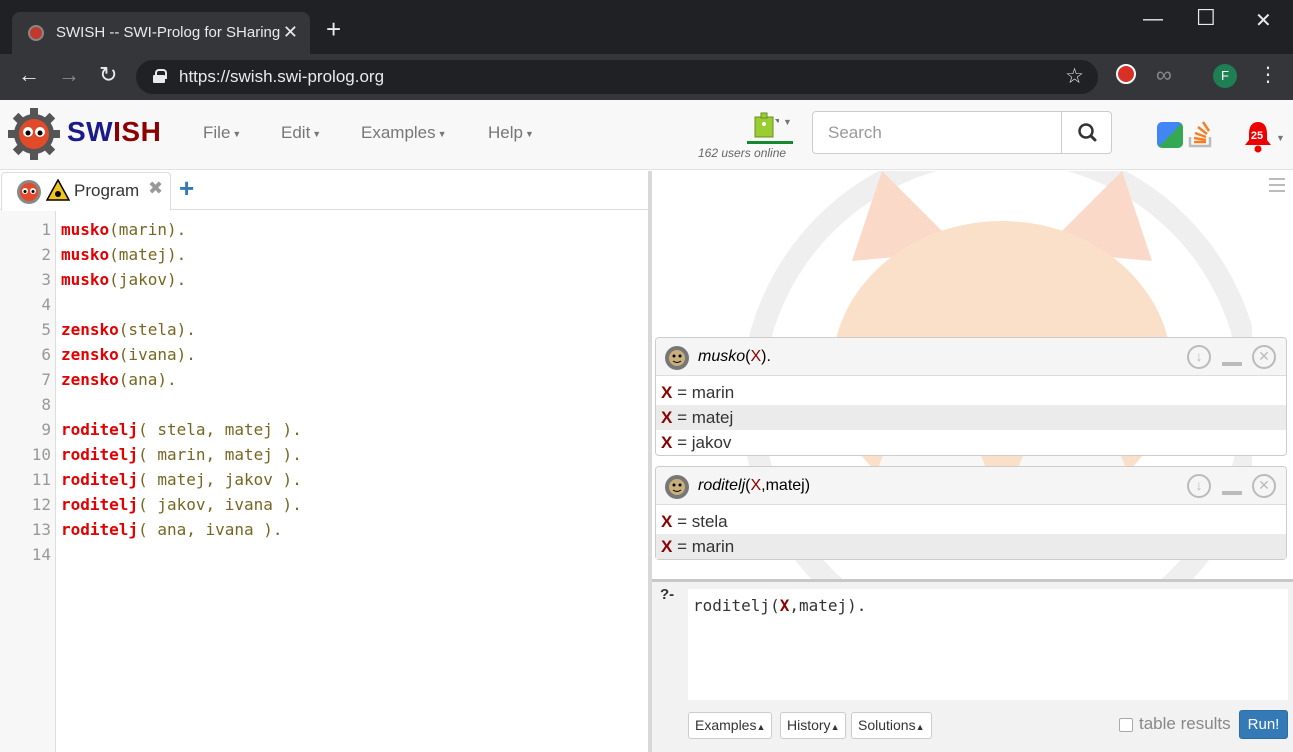 The height and width of the screenshot is (752, 1293). Describe the element at coordinates (709, 521) in the screenshot. I see `answer-value: stela` at that location.